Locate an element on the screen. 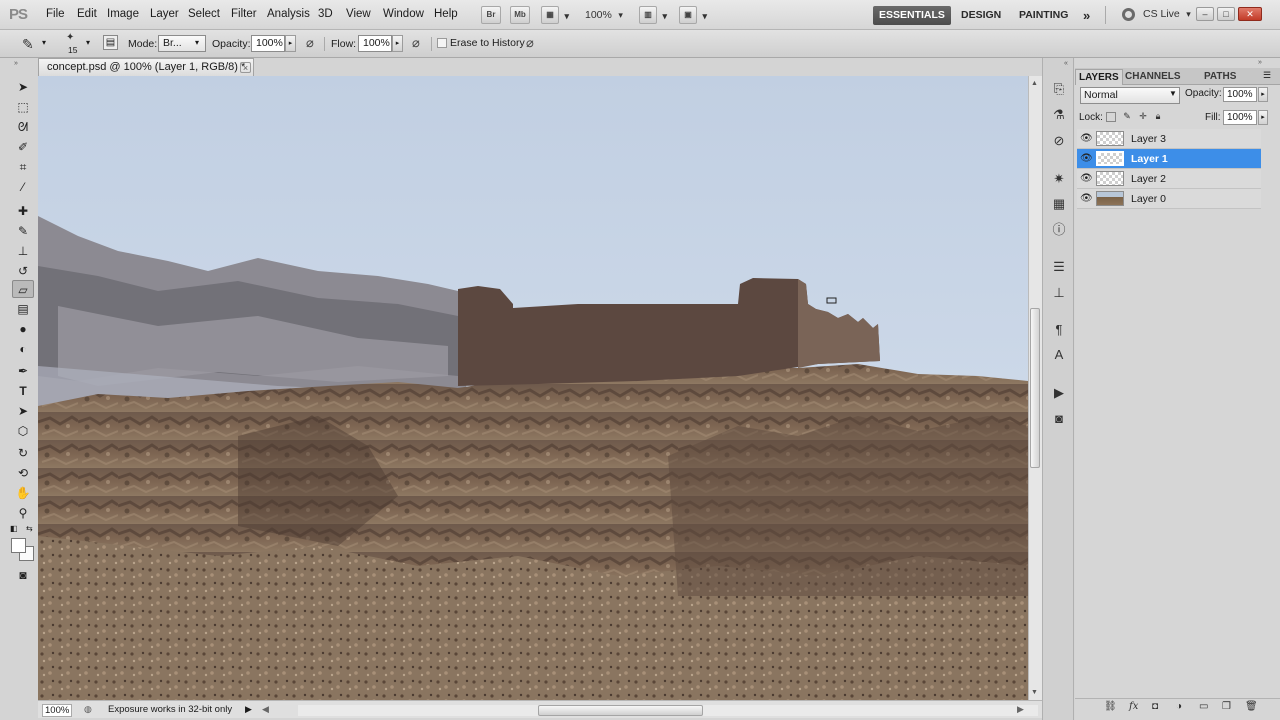 The height and width of the screenshot is (720, 1280). adjustment-layer-icon: ◑ is located at coordinates (1179, 706).